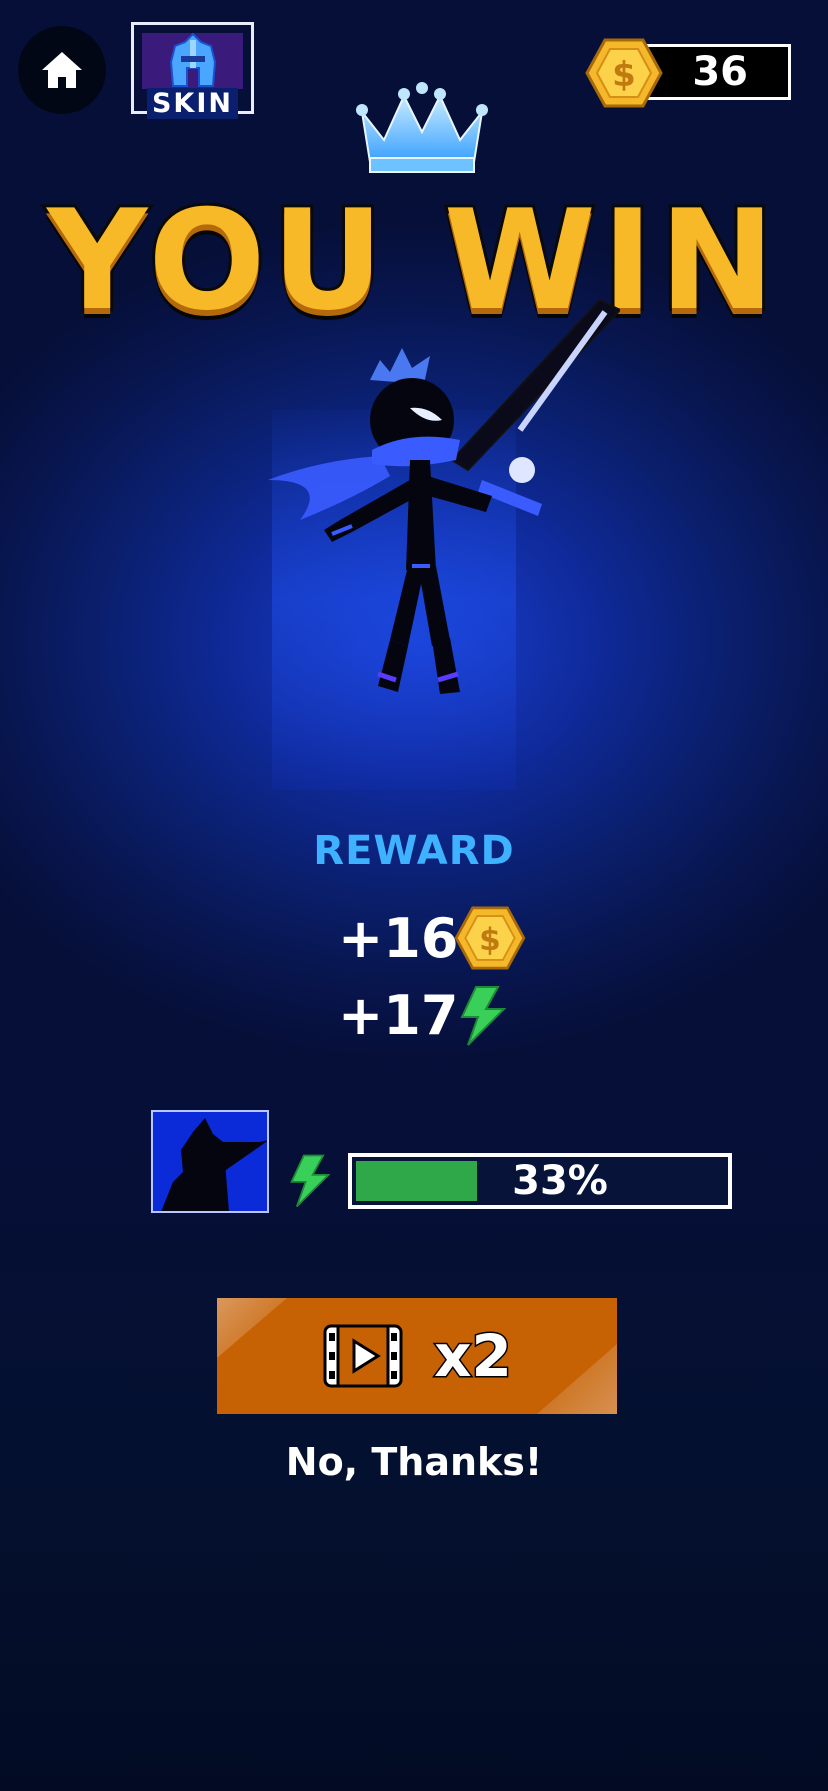  I want to click on coin-count: 36, so click(720, 72).